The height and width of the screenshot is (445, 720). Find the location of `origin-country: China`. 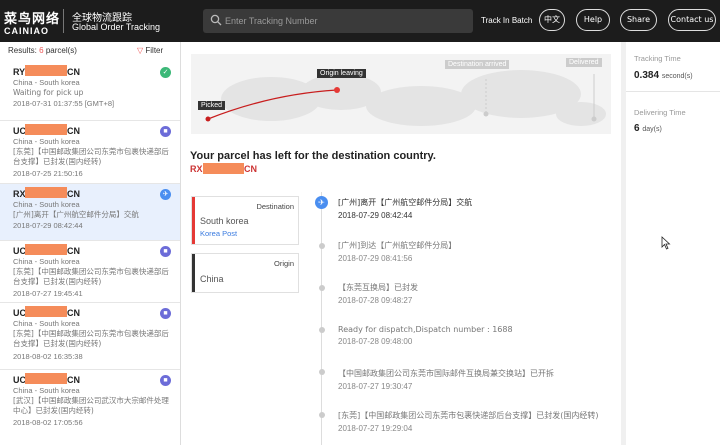

origin-country: China is located at coordinates (212, 279).